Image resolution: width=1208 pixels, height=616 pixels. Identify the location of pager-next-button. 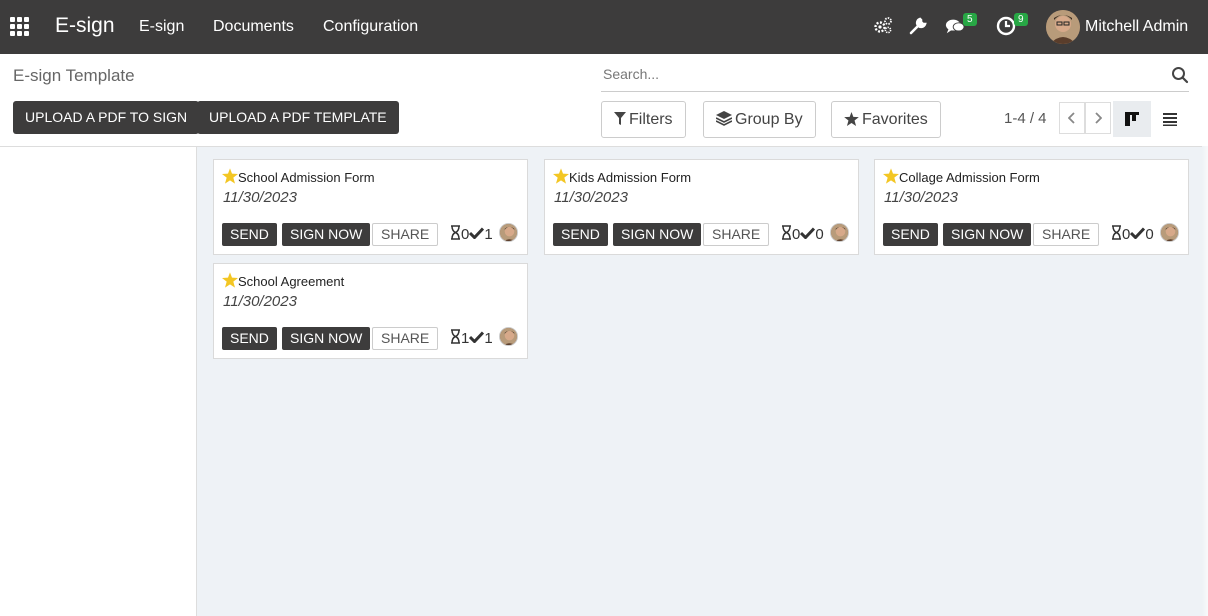
(1098, 118).